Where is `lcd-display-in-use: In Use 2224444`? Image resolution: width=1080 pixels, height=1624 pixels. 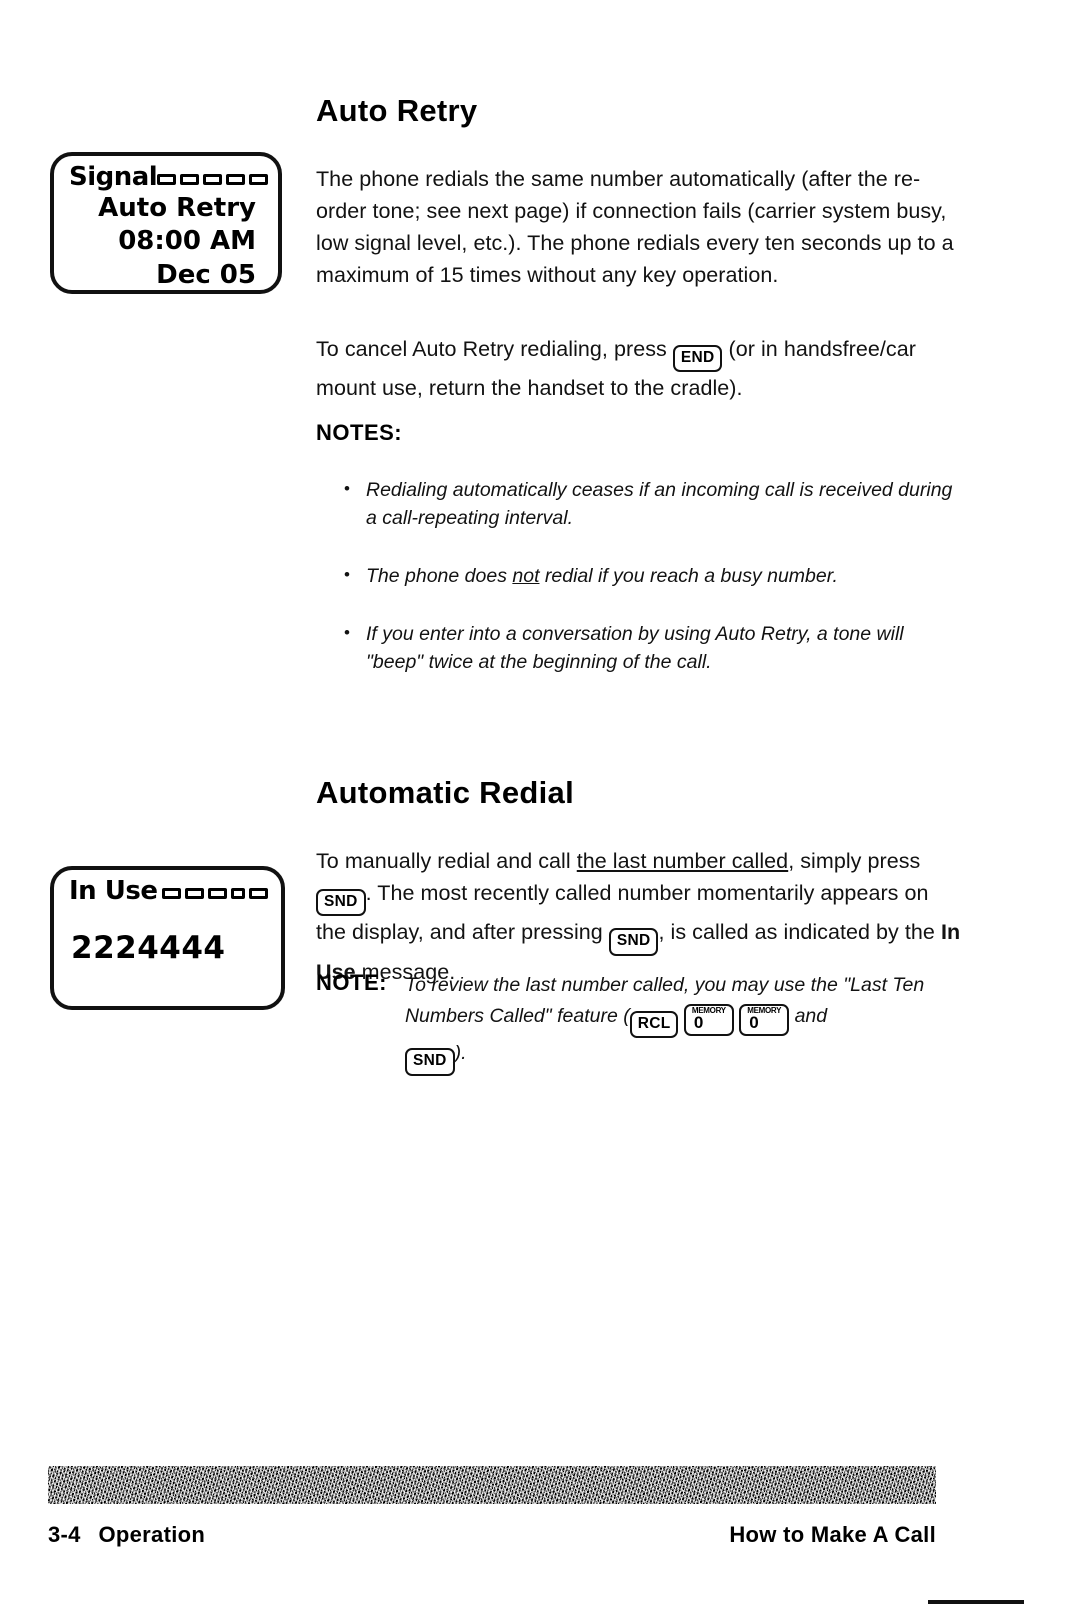 lcd-display-in-use: In Use 2224444 is located at coordinates (167, 938).